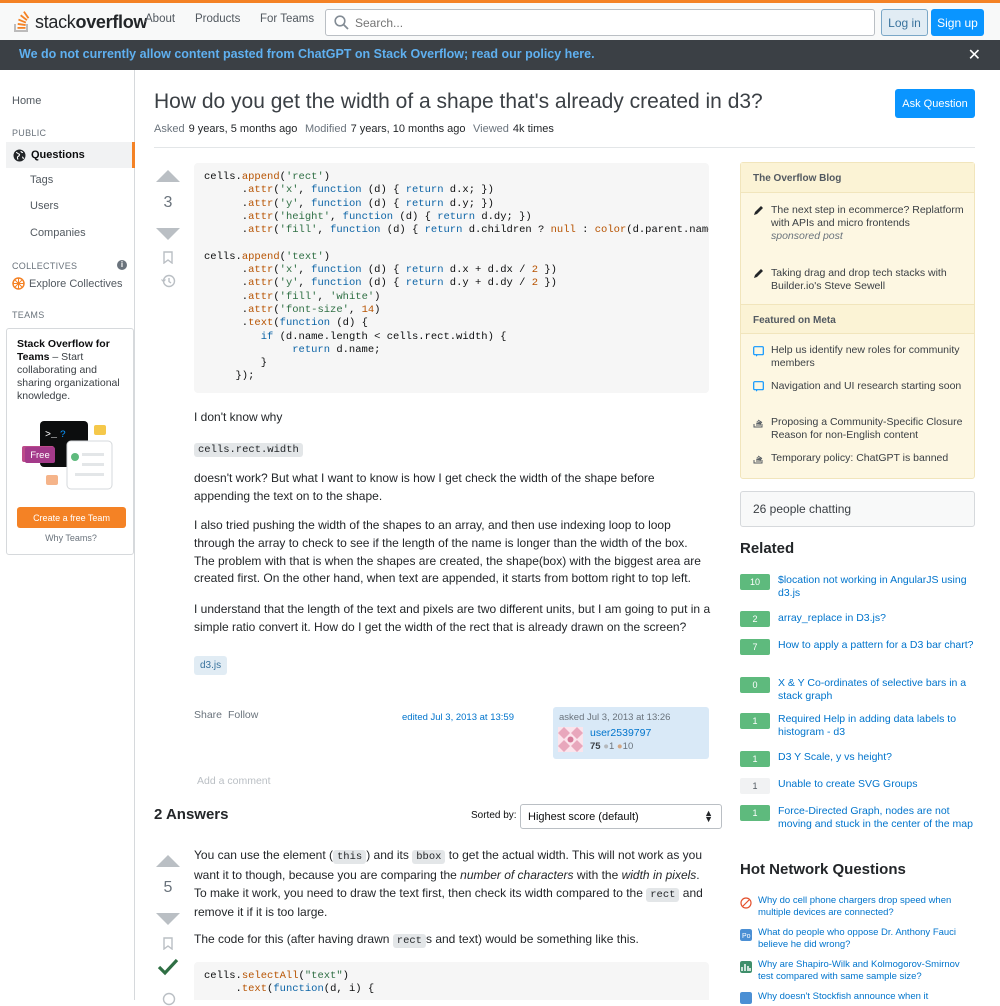  What do you see at coordinates (243, 715) in the screenshot?
I see `follow-link: Follow` at bounding box center [243, 715].